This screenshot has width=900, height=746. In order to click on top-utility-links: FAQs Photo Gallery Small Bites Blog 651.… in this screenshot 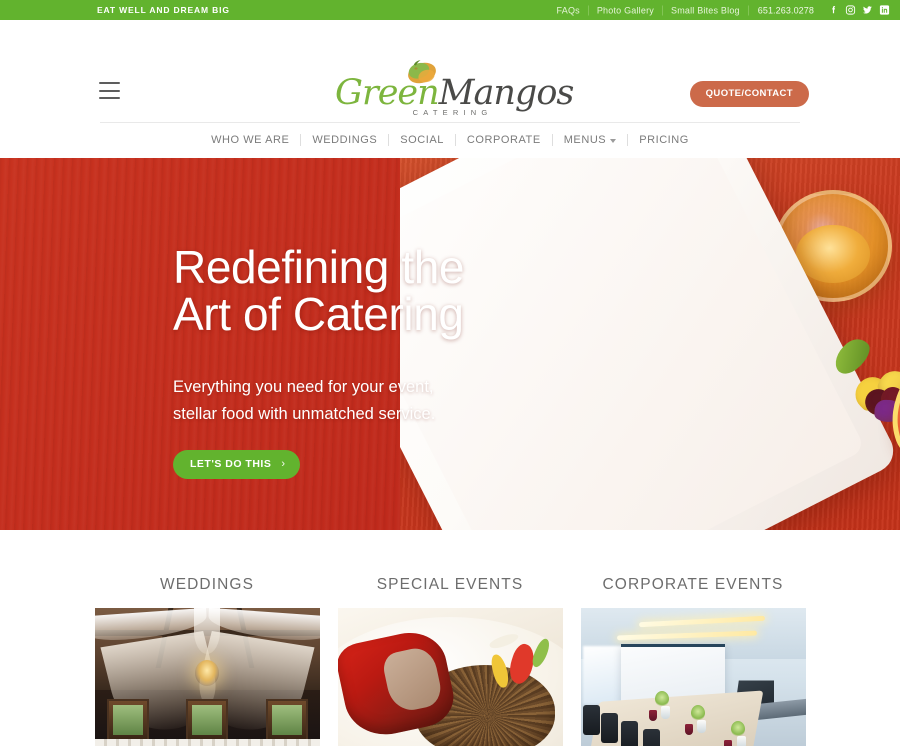, I will do `click(719, 10)`.